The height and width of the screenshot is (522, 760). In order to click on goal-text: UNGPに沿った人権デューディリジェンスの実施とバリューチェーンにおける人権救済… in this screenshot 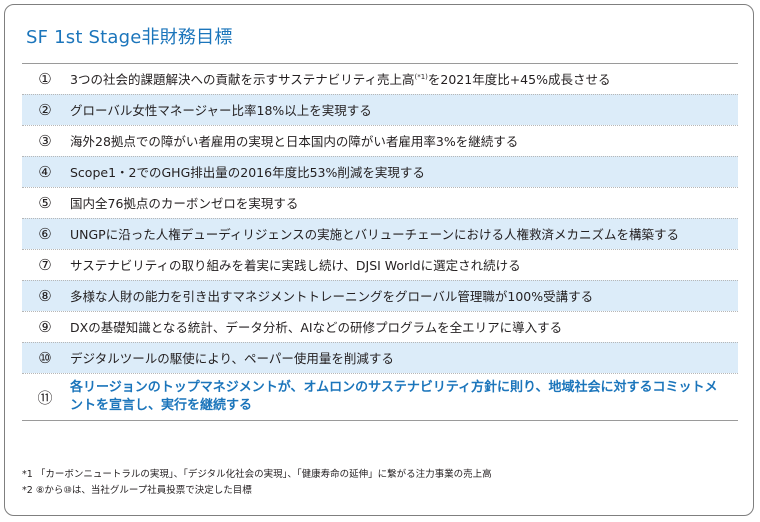, I will do `click(374, 234)`.